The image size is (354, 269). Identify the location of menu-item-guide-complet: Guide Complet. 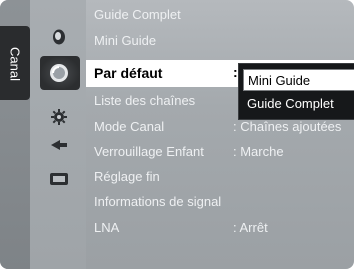
(137, 15).